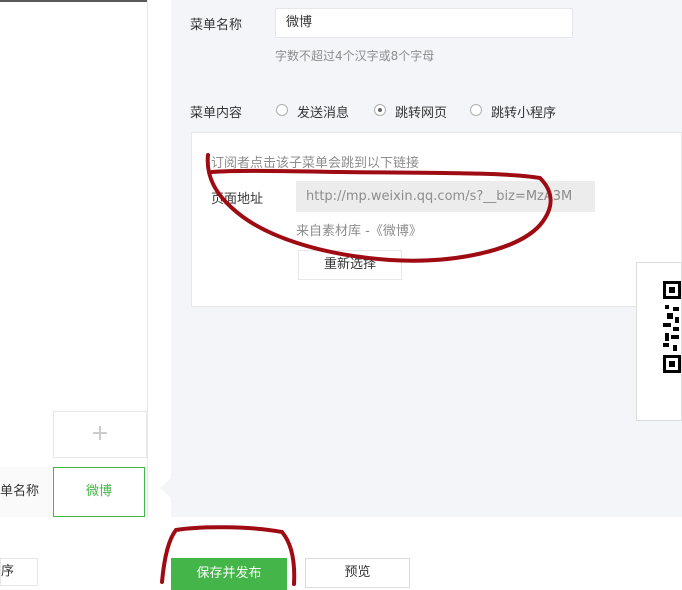  What do you see at coordinates (229, 574) in the screenshot?
I see `save-publish-button: 保存并发布` at bounding box center [229, 574].